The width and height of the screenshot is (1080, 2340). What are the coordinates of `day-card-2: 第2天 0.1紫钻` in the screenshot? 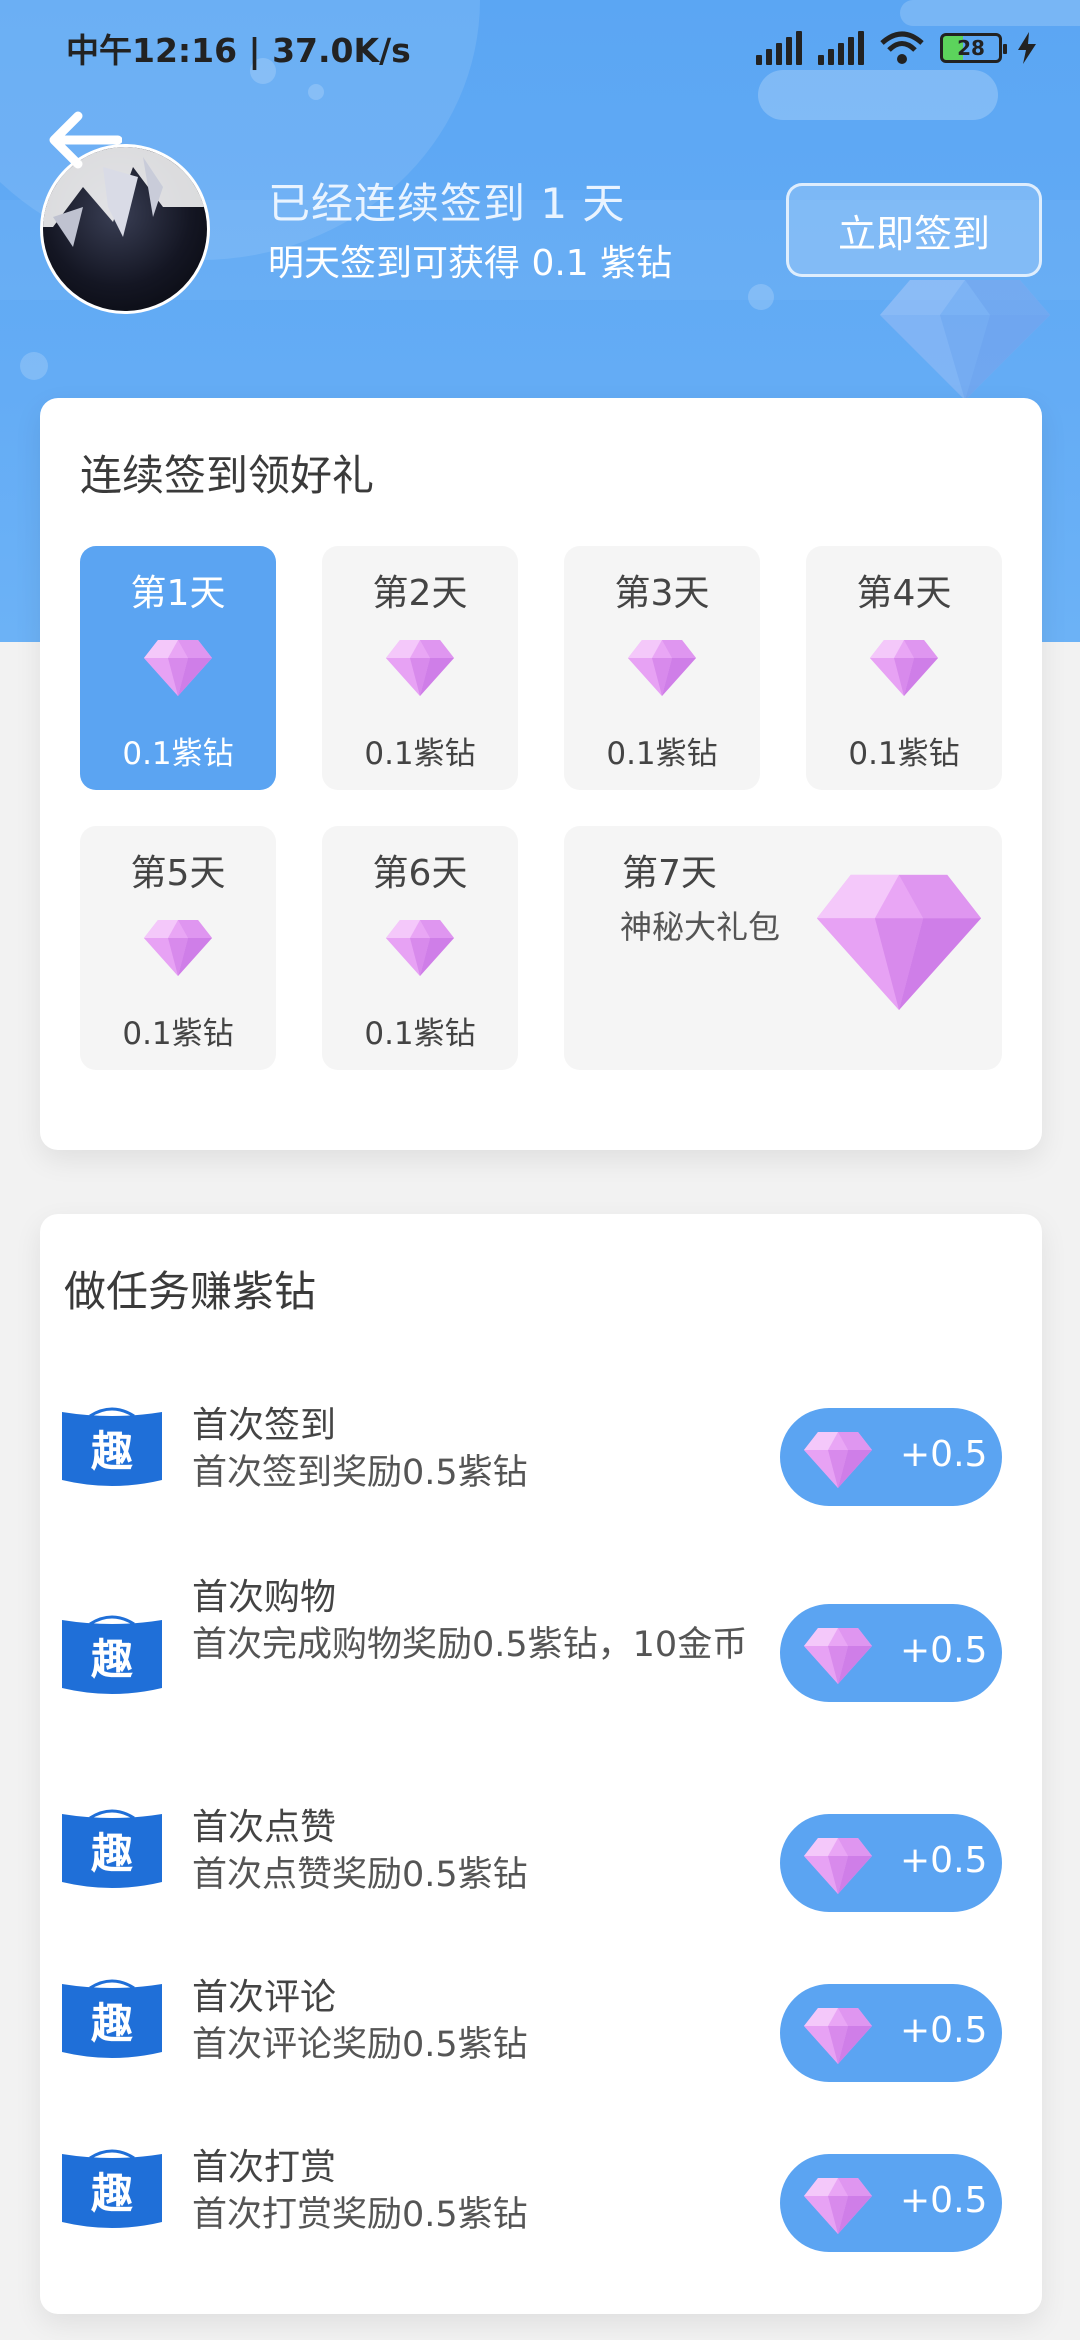 It's located at (420, 668).